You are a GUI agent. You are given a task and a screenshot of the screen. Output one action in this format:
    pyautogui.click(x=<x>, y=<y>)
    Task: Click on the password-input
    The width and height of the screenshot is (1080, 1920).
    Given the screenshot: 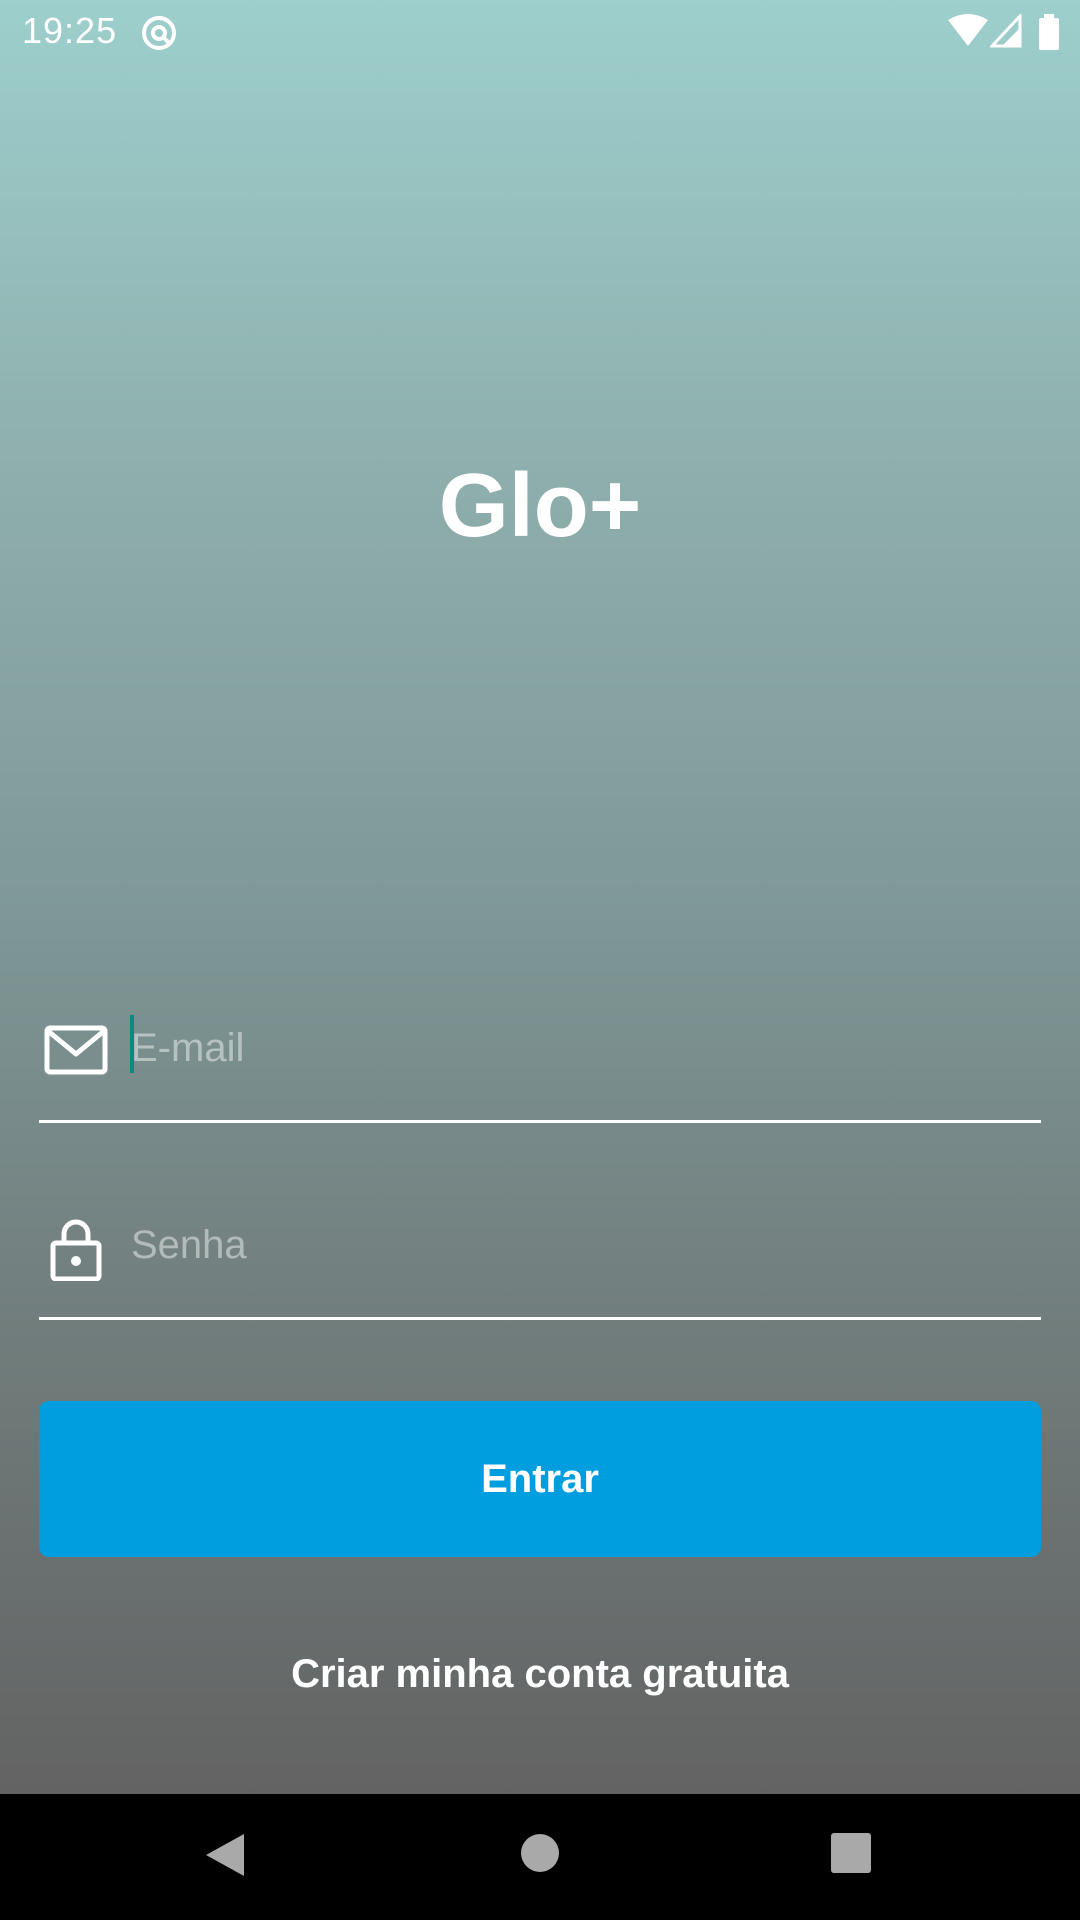 What is the action you would take?
    pyautogui.click(x=571, y=1245)
    